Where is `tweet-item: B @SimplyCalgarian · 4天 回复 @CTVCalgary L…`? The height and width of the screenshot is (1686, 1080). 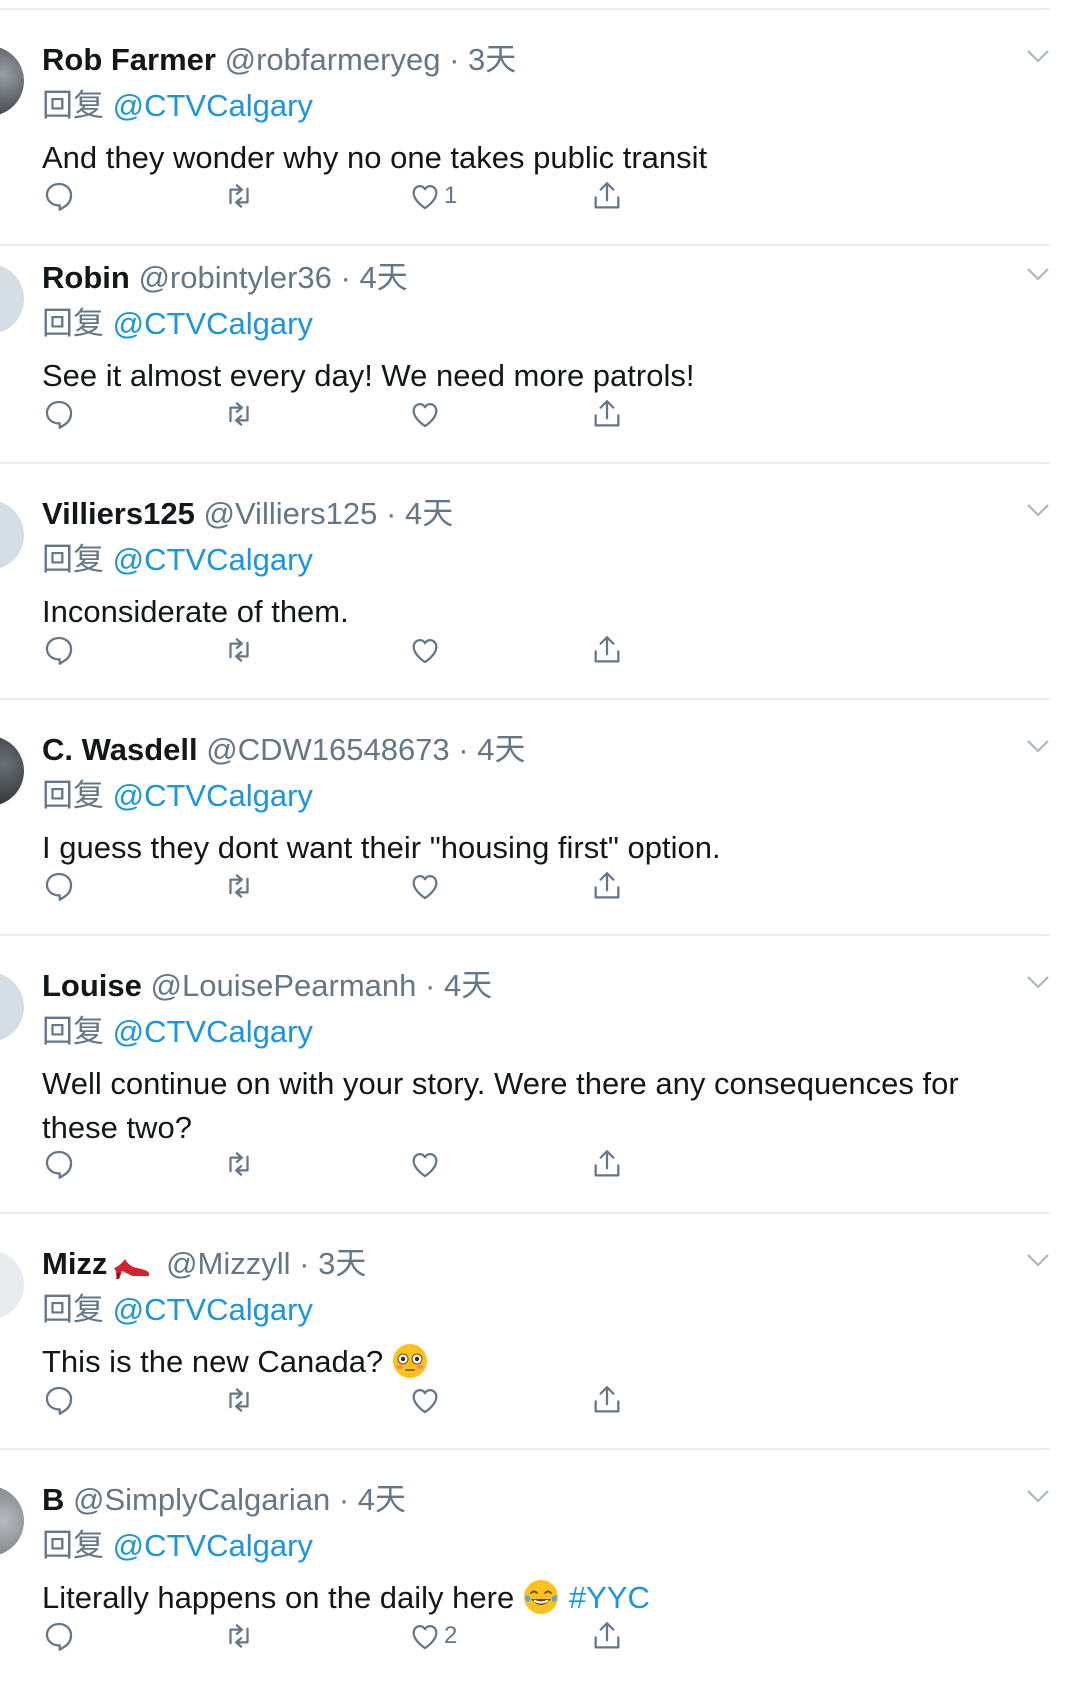 tweet-item: B @SimplyCalgarian · 4天 回复 @CTVCalgary L… is located at coordinates (540, 1568).